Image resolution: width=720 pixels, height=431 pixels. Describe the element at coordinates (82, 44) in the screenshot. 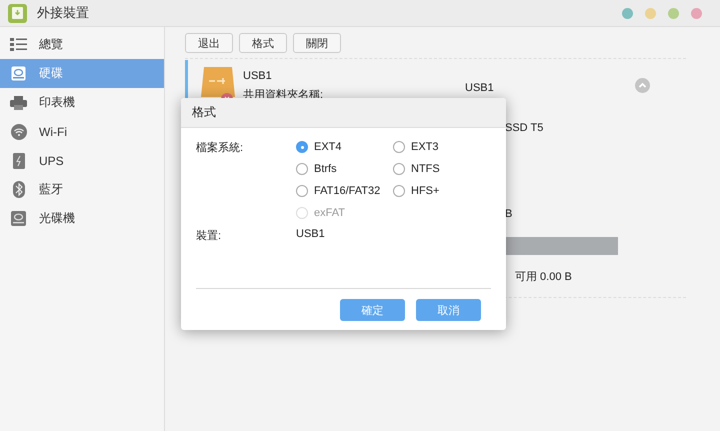

I see `sidebar-item: 總覽` at that location.